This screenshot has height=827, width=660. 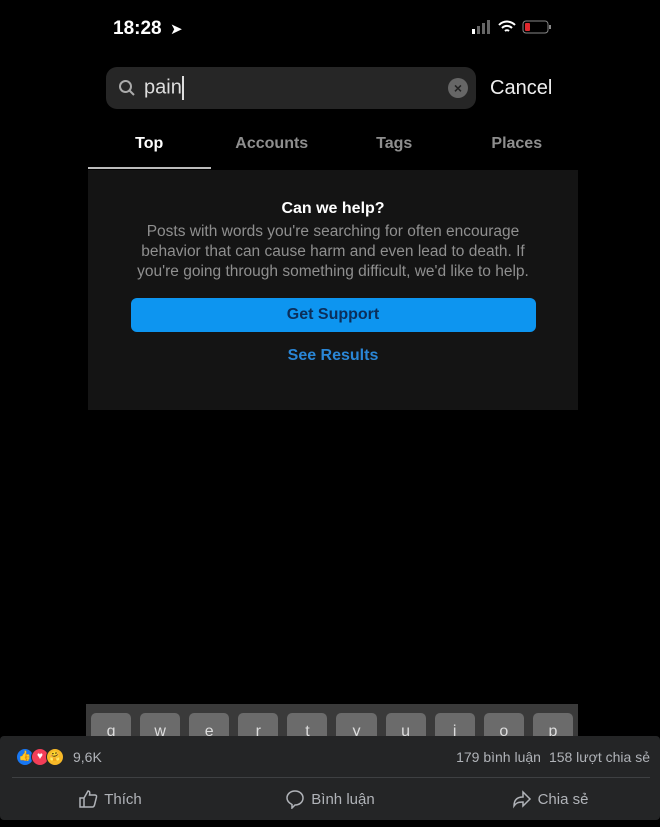 I want to click on search-value: pain, so click(x=163, y=87).